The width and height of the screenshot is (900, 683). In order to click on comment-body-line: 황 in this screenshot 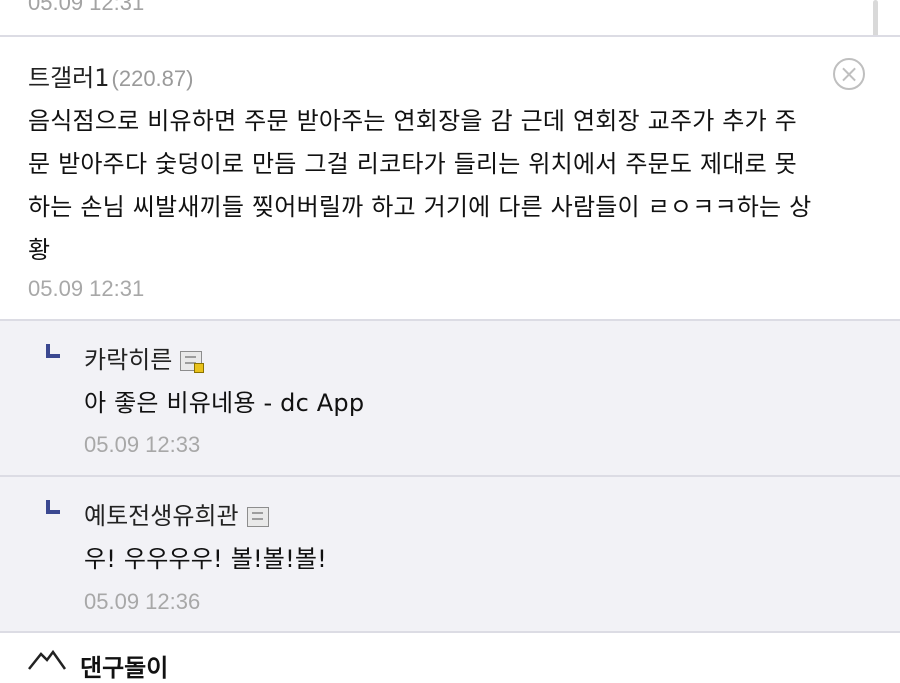, I will do `click(39, 250)`.